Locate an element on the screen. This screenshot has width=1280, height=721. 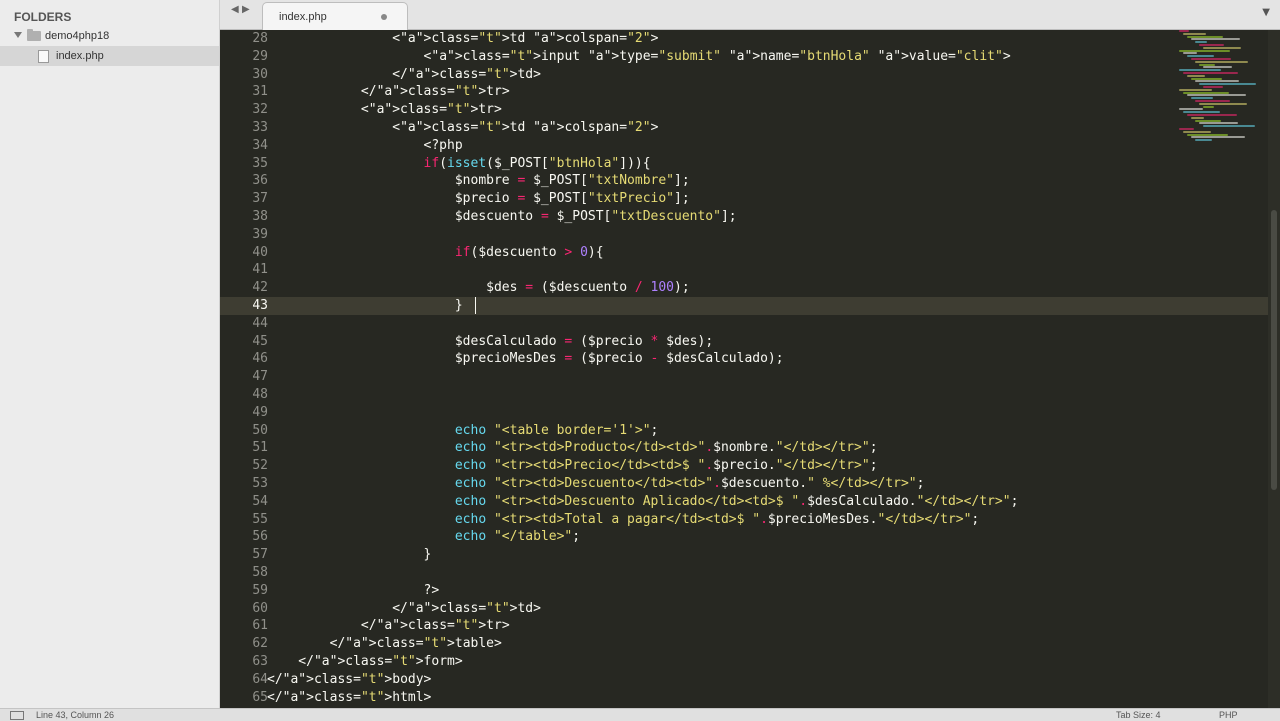
line-number: 48 is located at coordinates (260, 394).